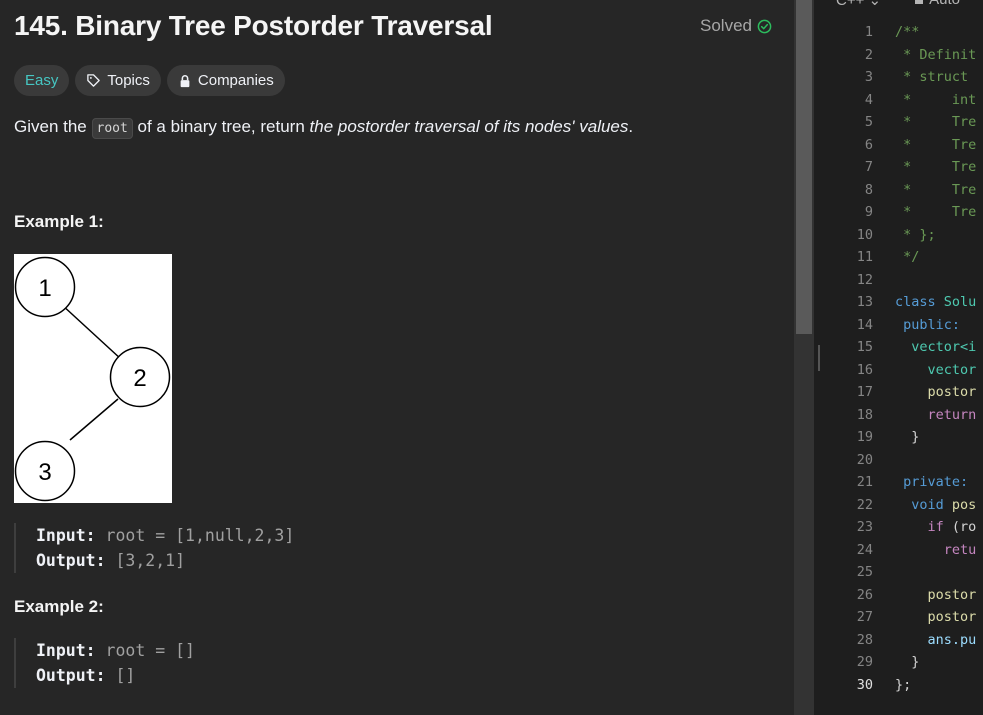  What do you see at coordinates (904, 80) in the screenshot?
I see `code-line: 3 * struct` at bounding box center [904, 80].